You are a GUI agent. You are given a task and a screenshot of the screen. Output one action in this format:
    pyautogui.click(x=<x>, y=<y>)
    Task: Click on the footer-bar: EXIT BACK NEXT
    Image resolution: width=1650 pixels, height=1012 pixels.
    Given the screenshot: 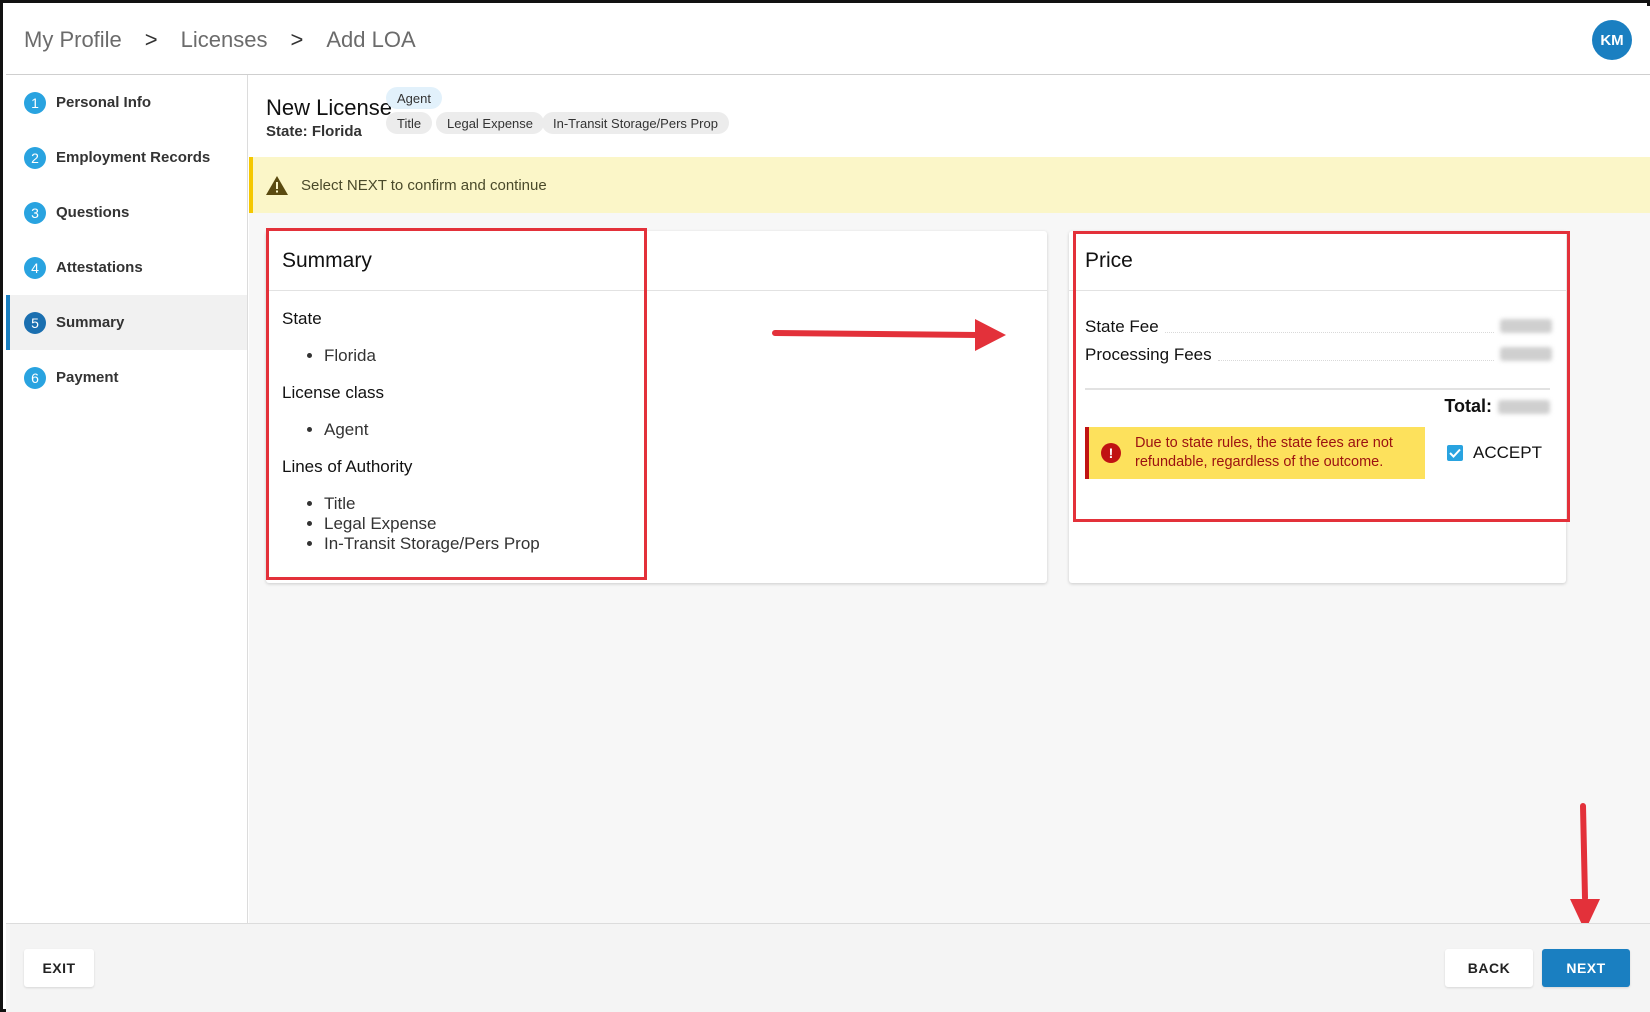 What is the action you would take?
    pyautogui.click(x=828, y=967)
    